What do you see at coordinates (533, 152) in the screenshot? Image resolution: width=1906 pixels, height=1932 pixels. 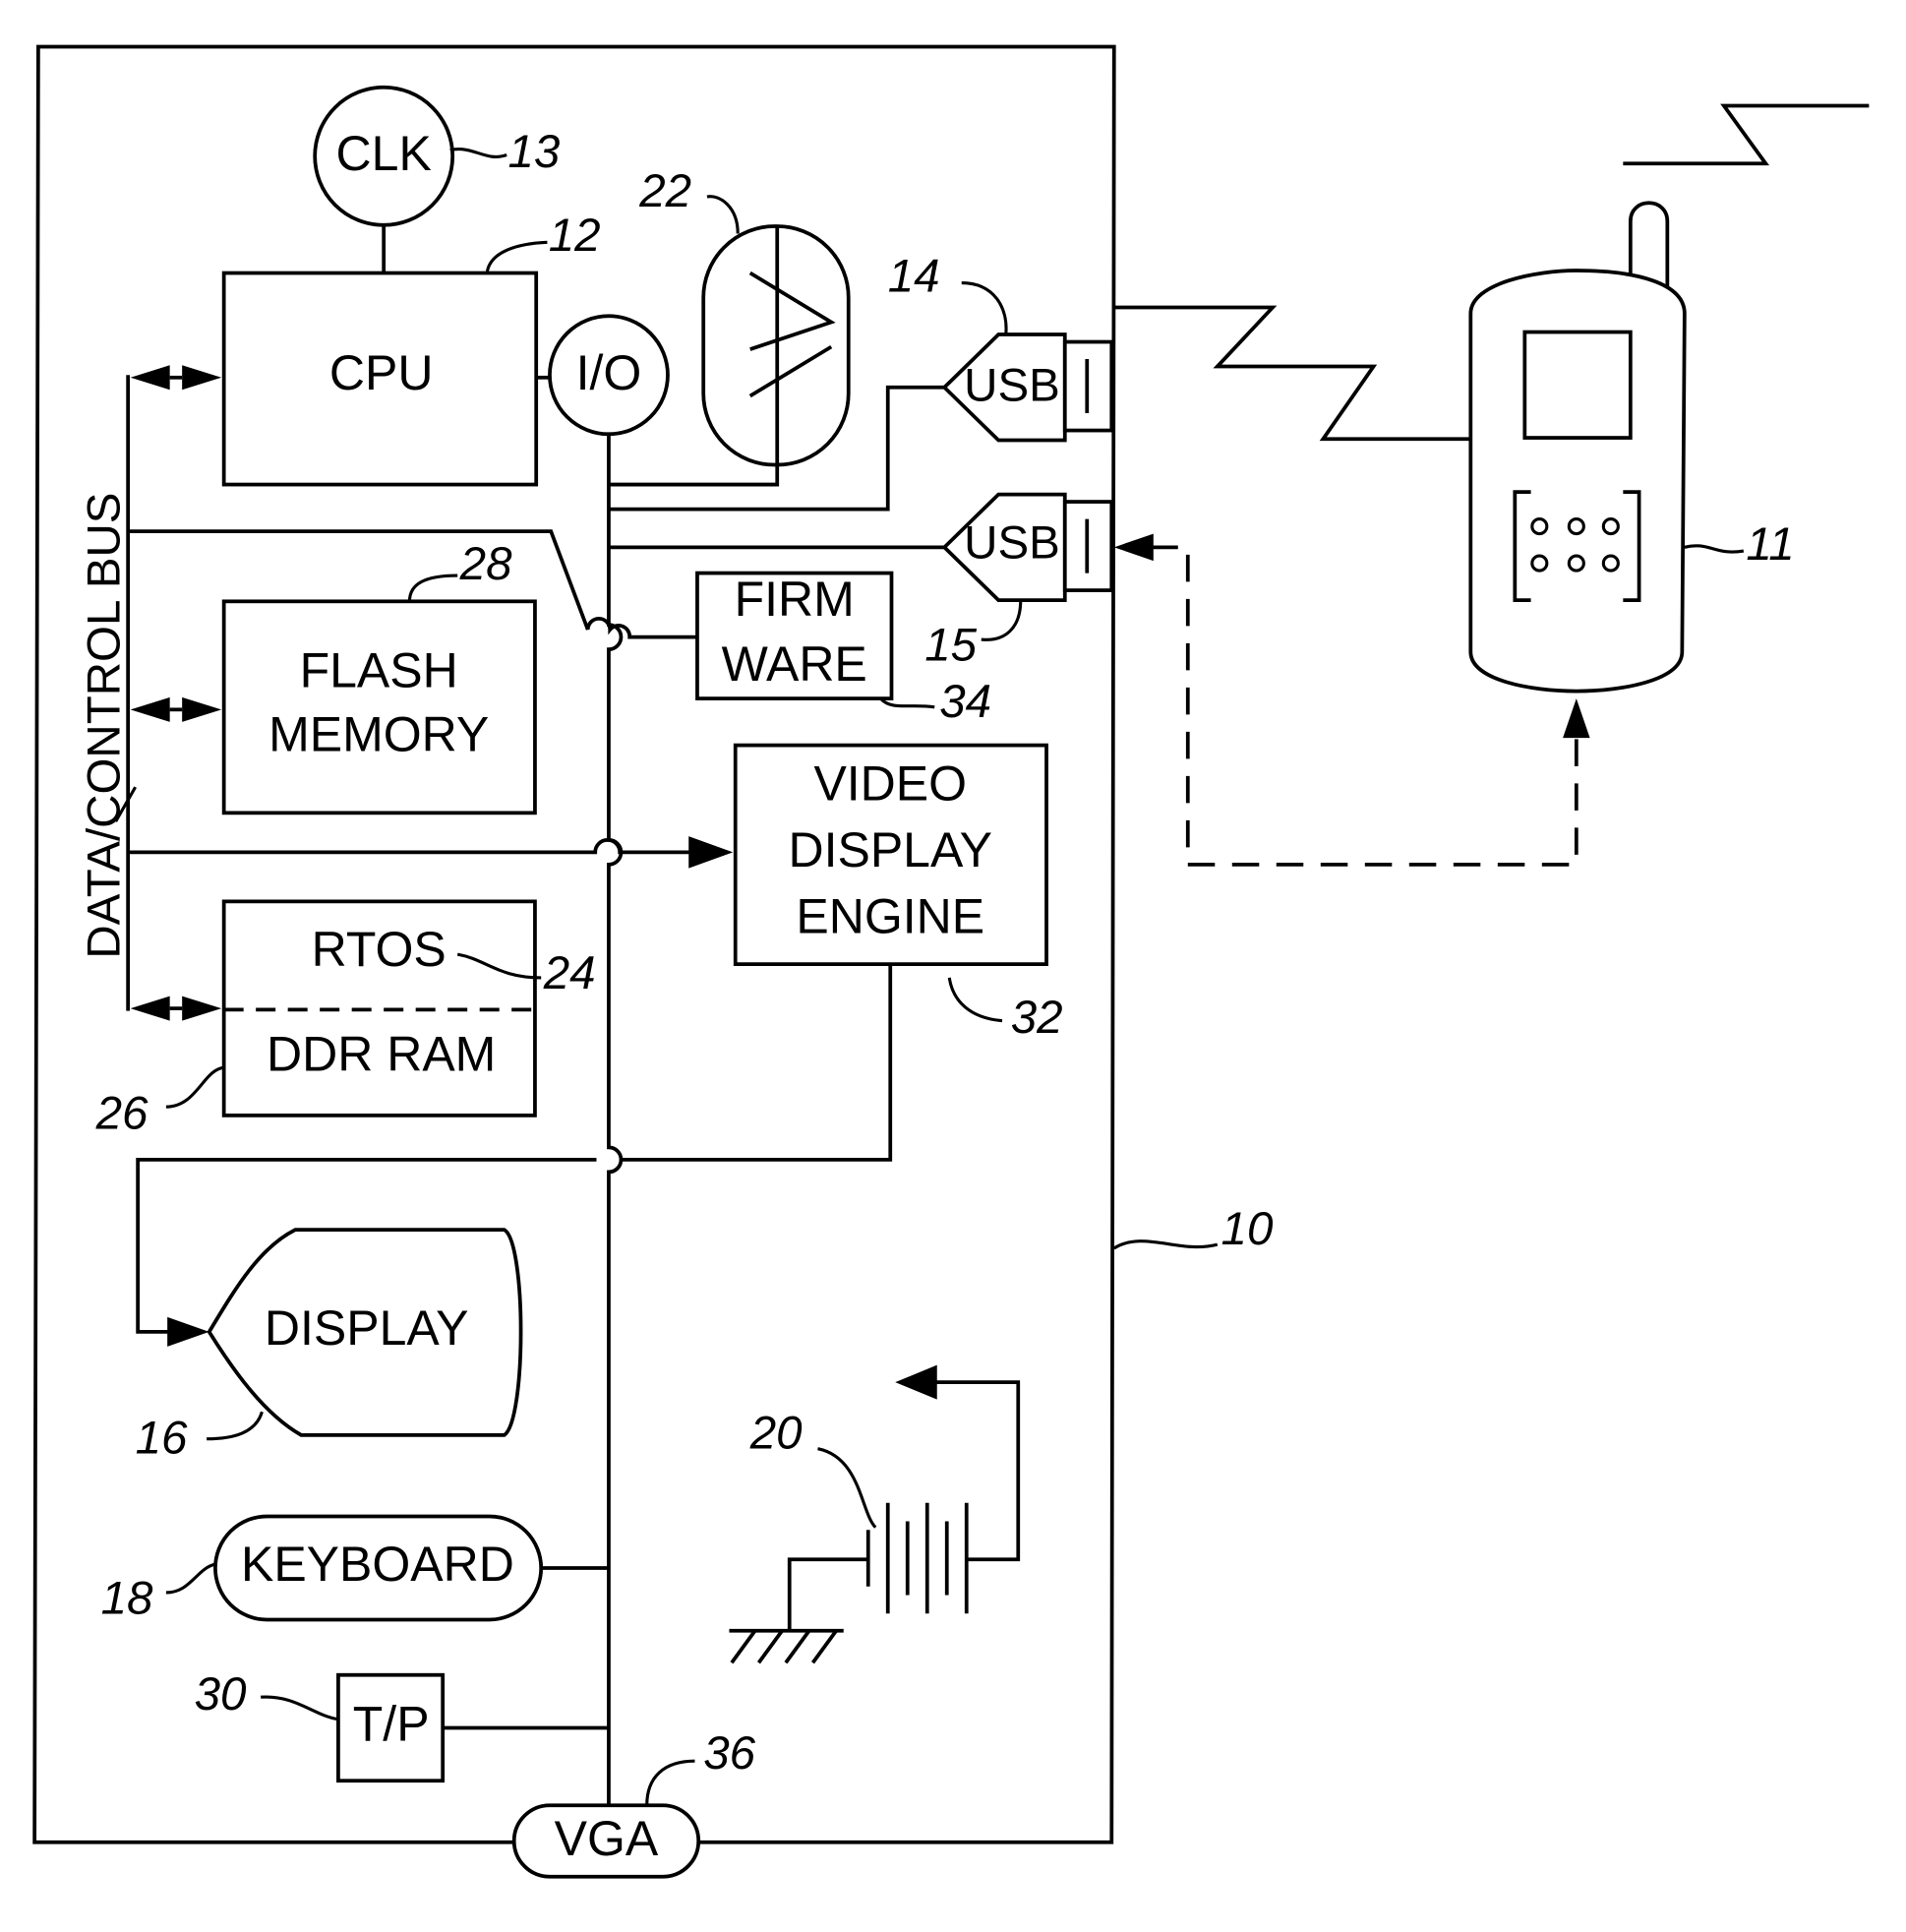 I see `ref-13: 13` at bounding box center [533, 152].